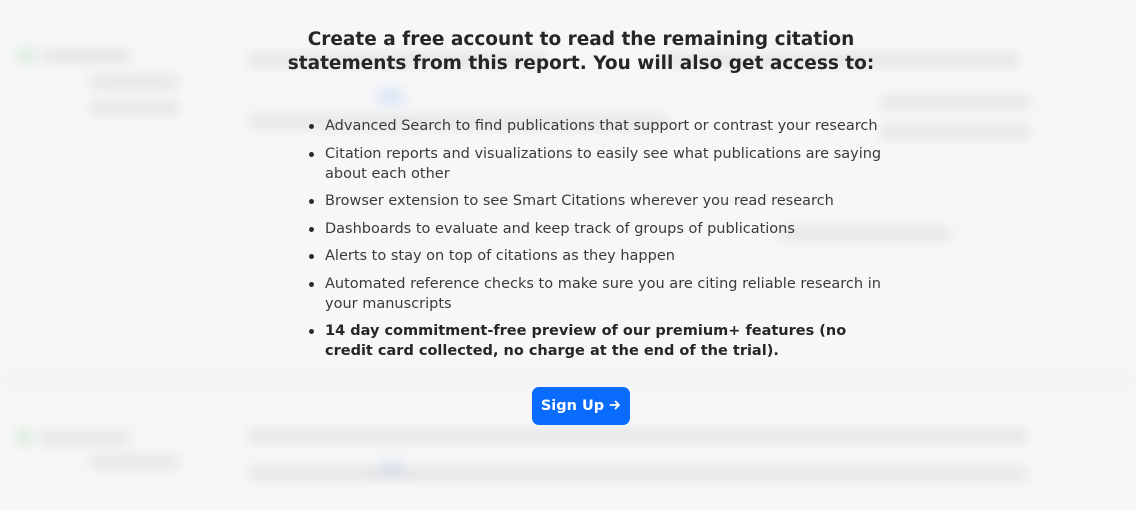 Image resolution: width=1136 pixels, height=510 pixels. Describe the element at coordinates (572, 406) in the screenshot. I see `sign-up-button-label: Sign Up` at that location.